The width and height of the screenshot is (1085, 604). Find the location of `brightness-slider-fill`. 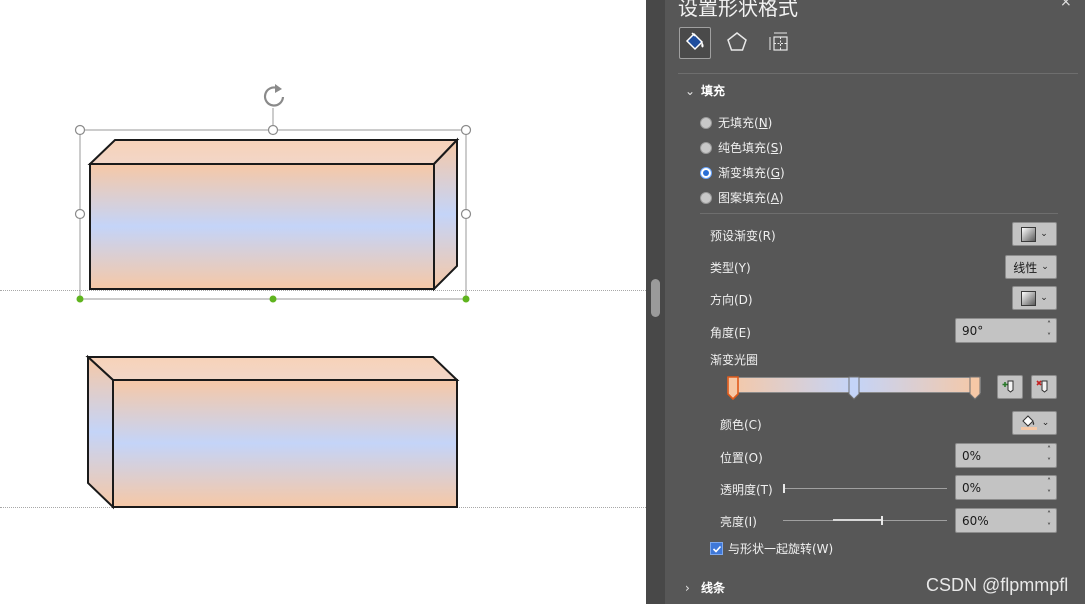

brightness-slider-fill is located at coordinates (857, 520).